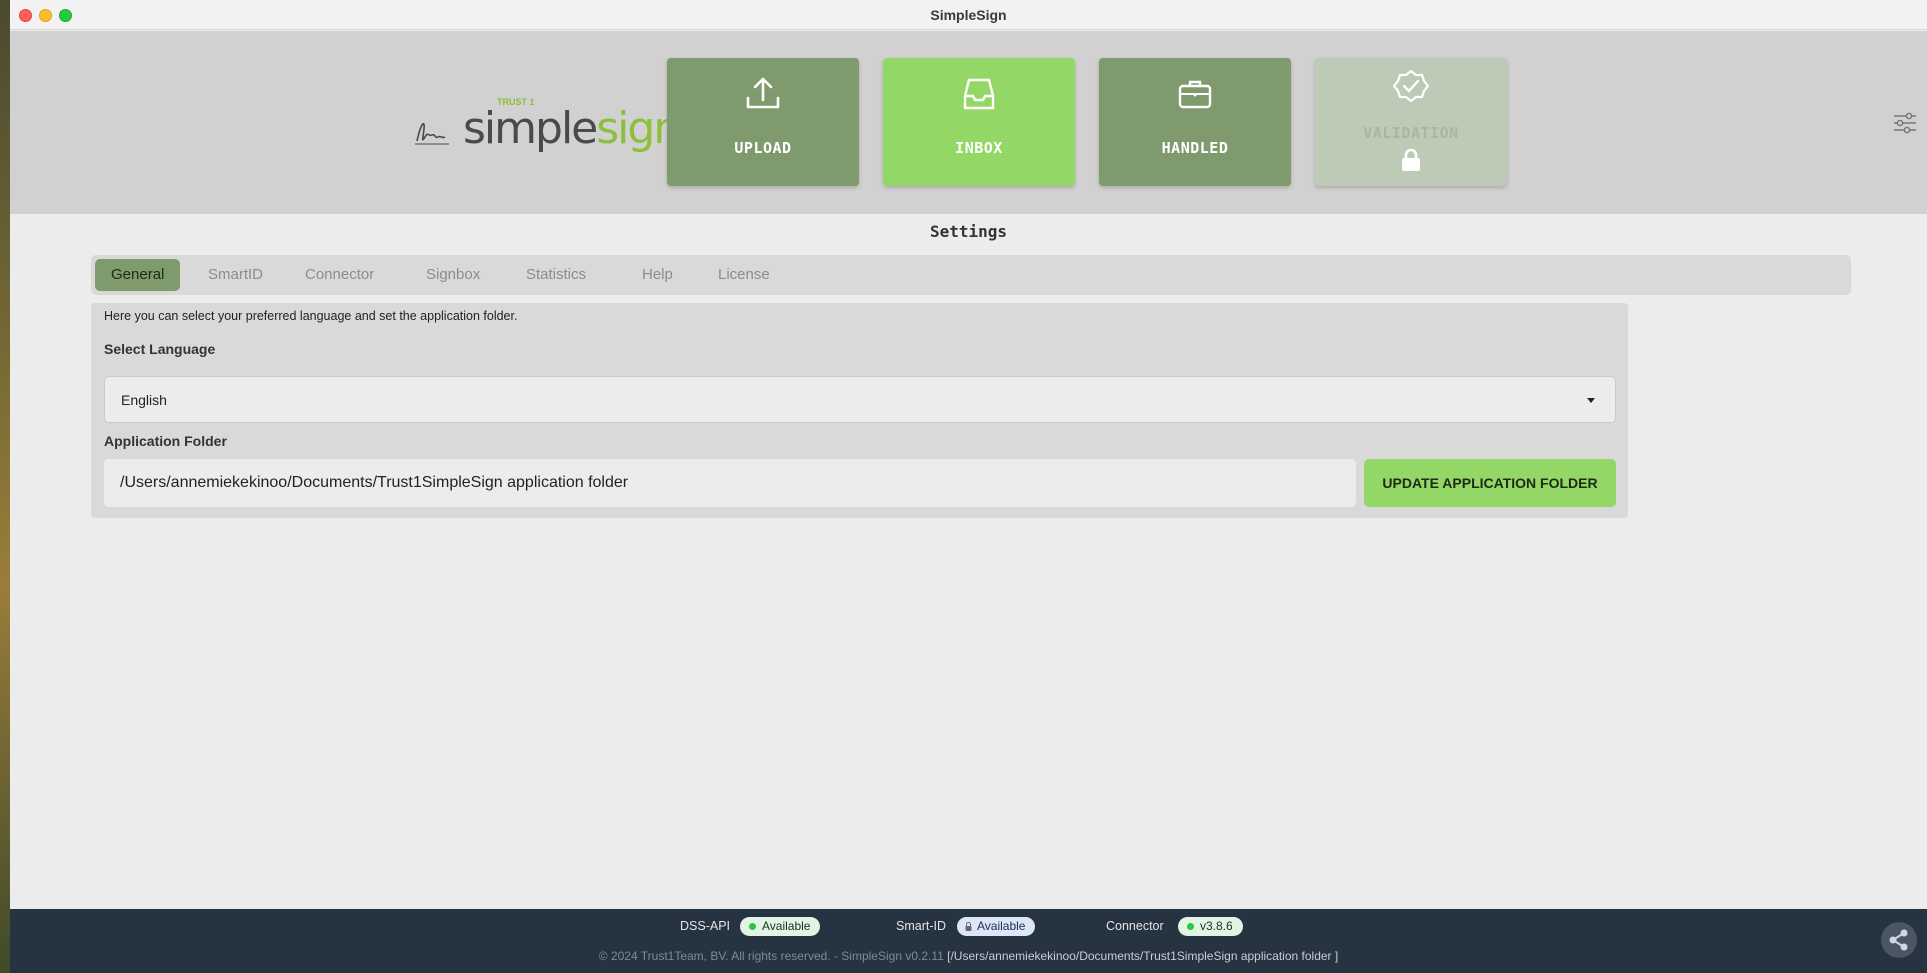 This screenshot has width=1927, height=973. Describe the element at coordinates (968, 231) in the screenshot. I see `page-title: Settings` at that location.